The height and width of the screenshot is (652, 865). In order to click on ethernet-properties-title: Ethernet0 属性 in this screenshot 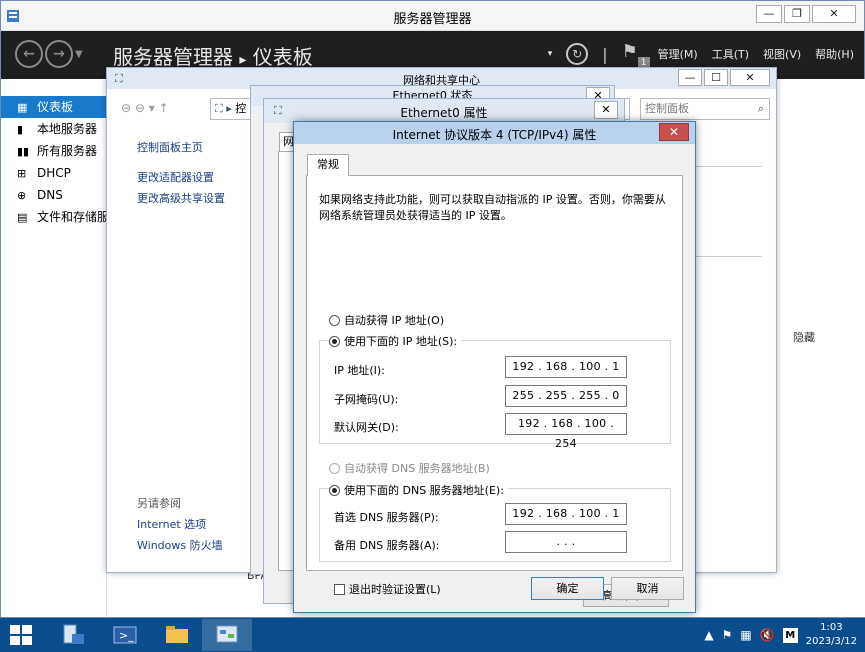, I will do `click(444, 113)`.